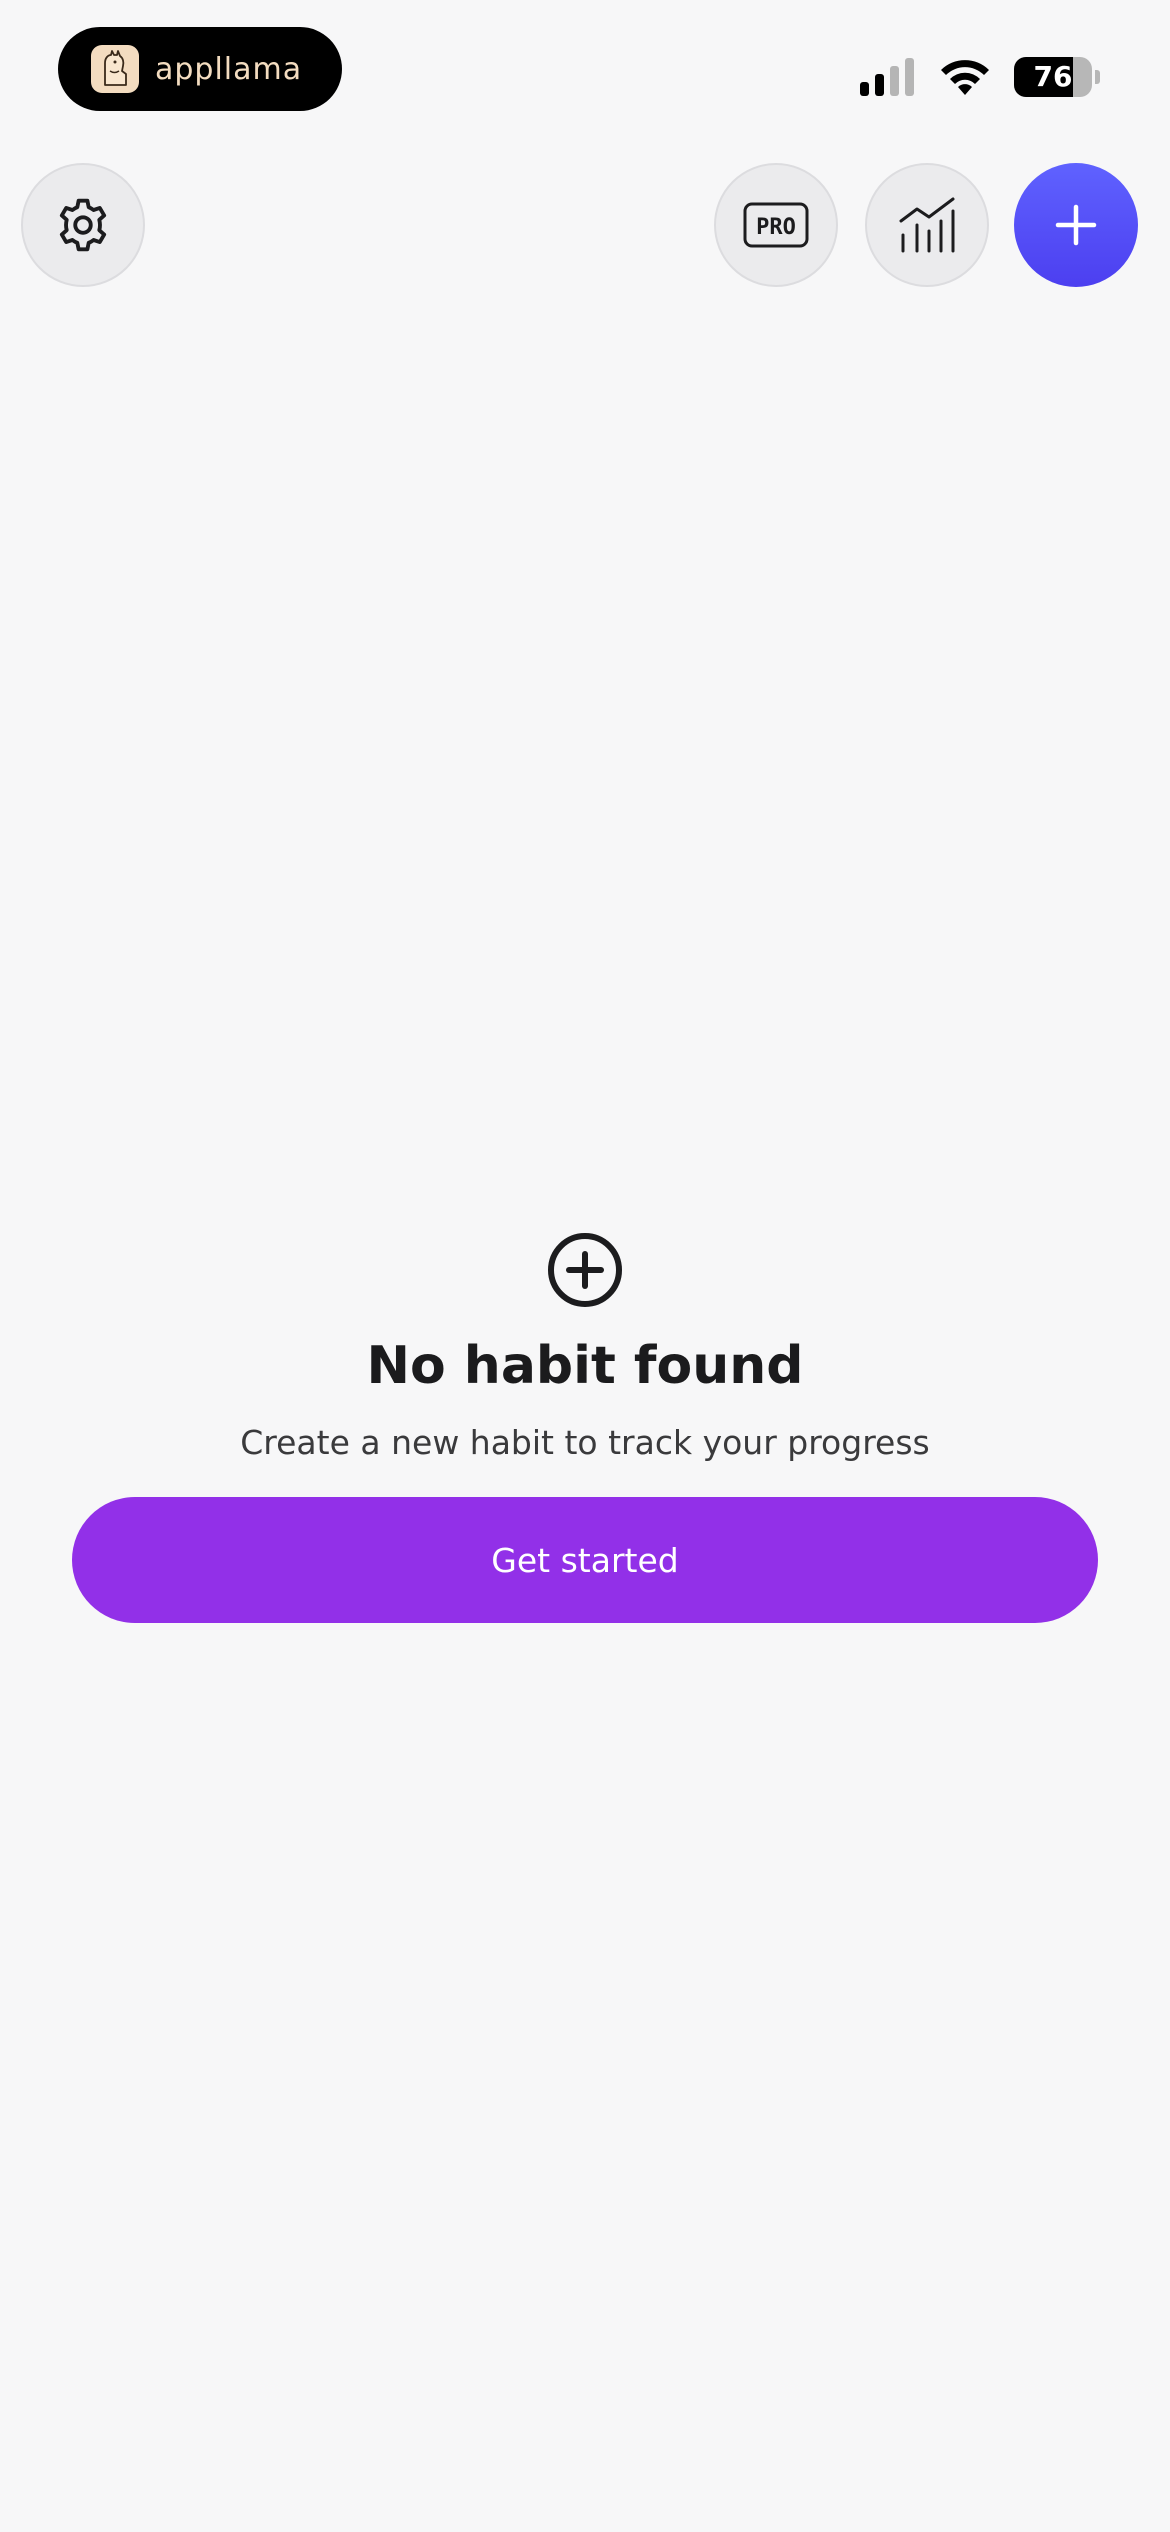 Image resolution: width=1170 pixels, height=2532 pixels. I want to click on llama-logo-icon, so click(115, 69).